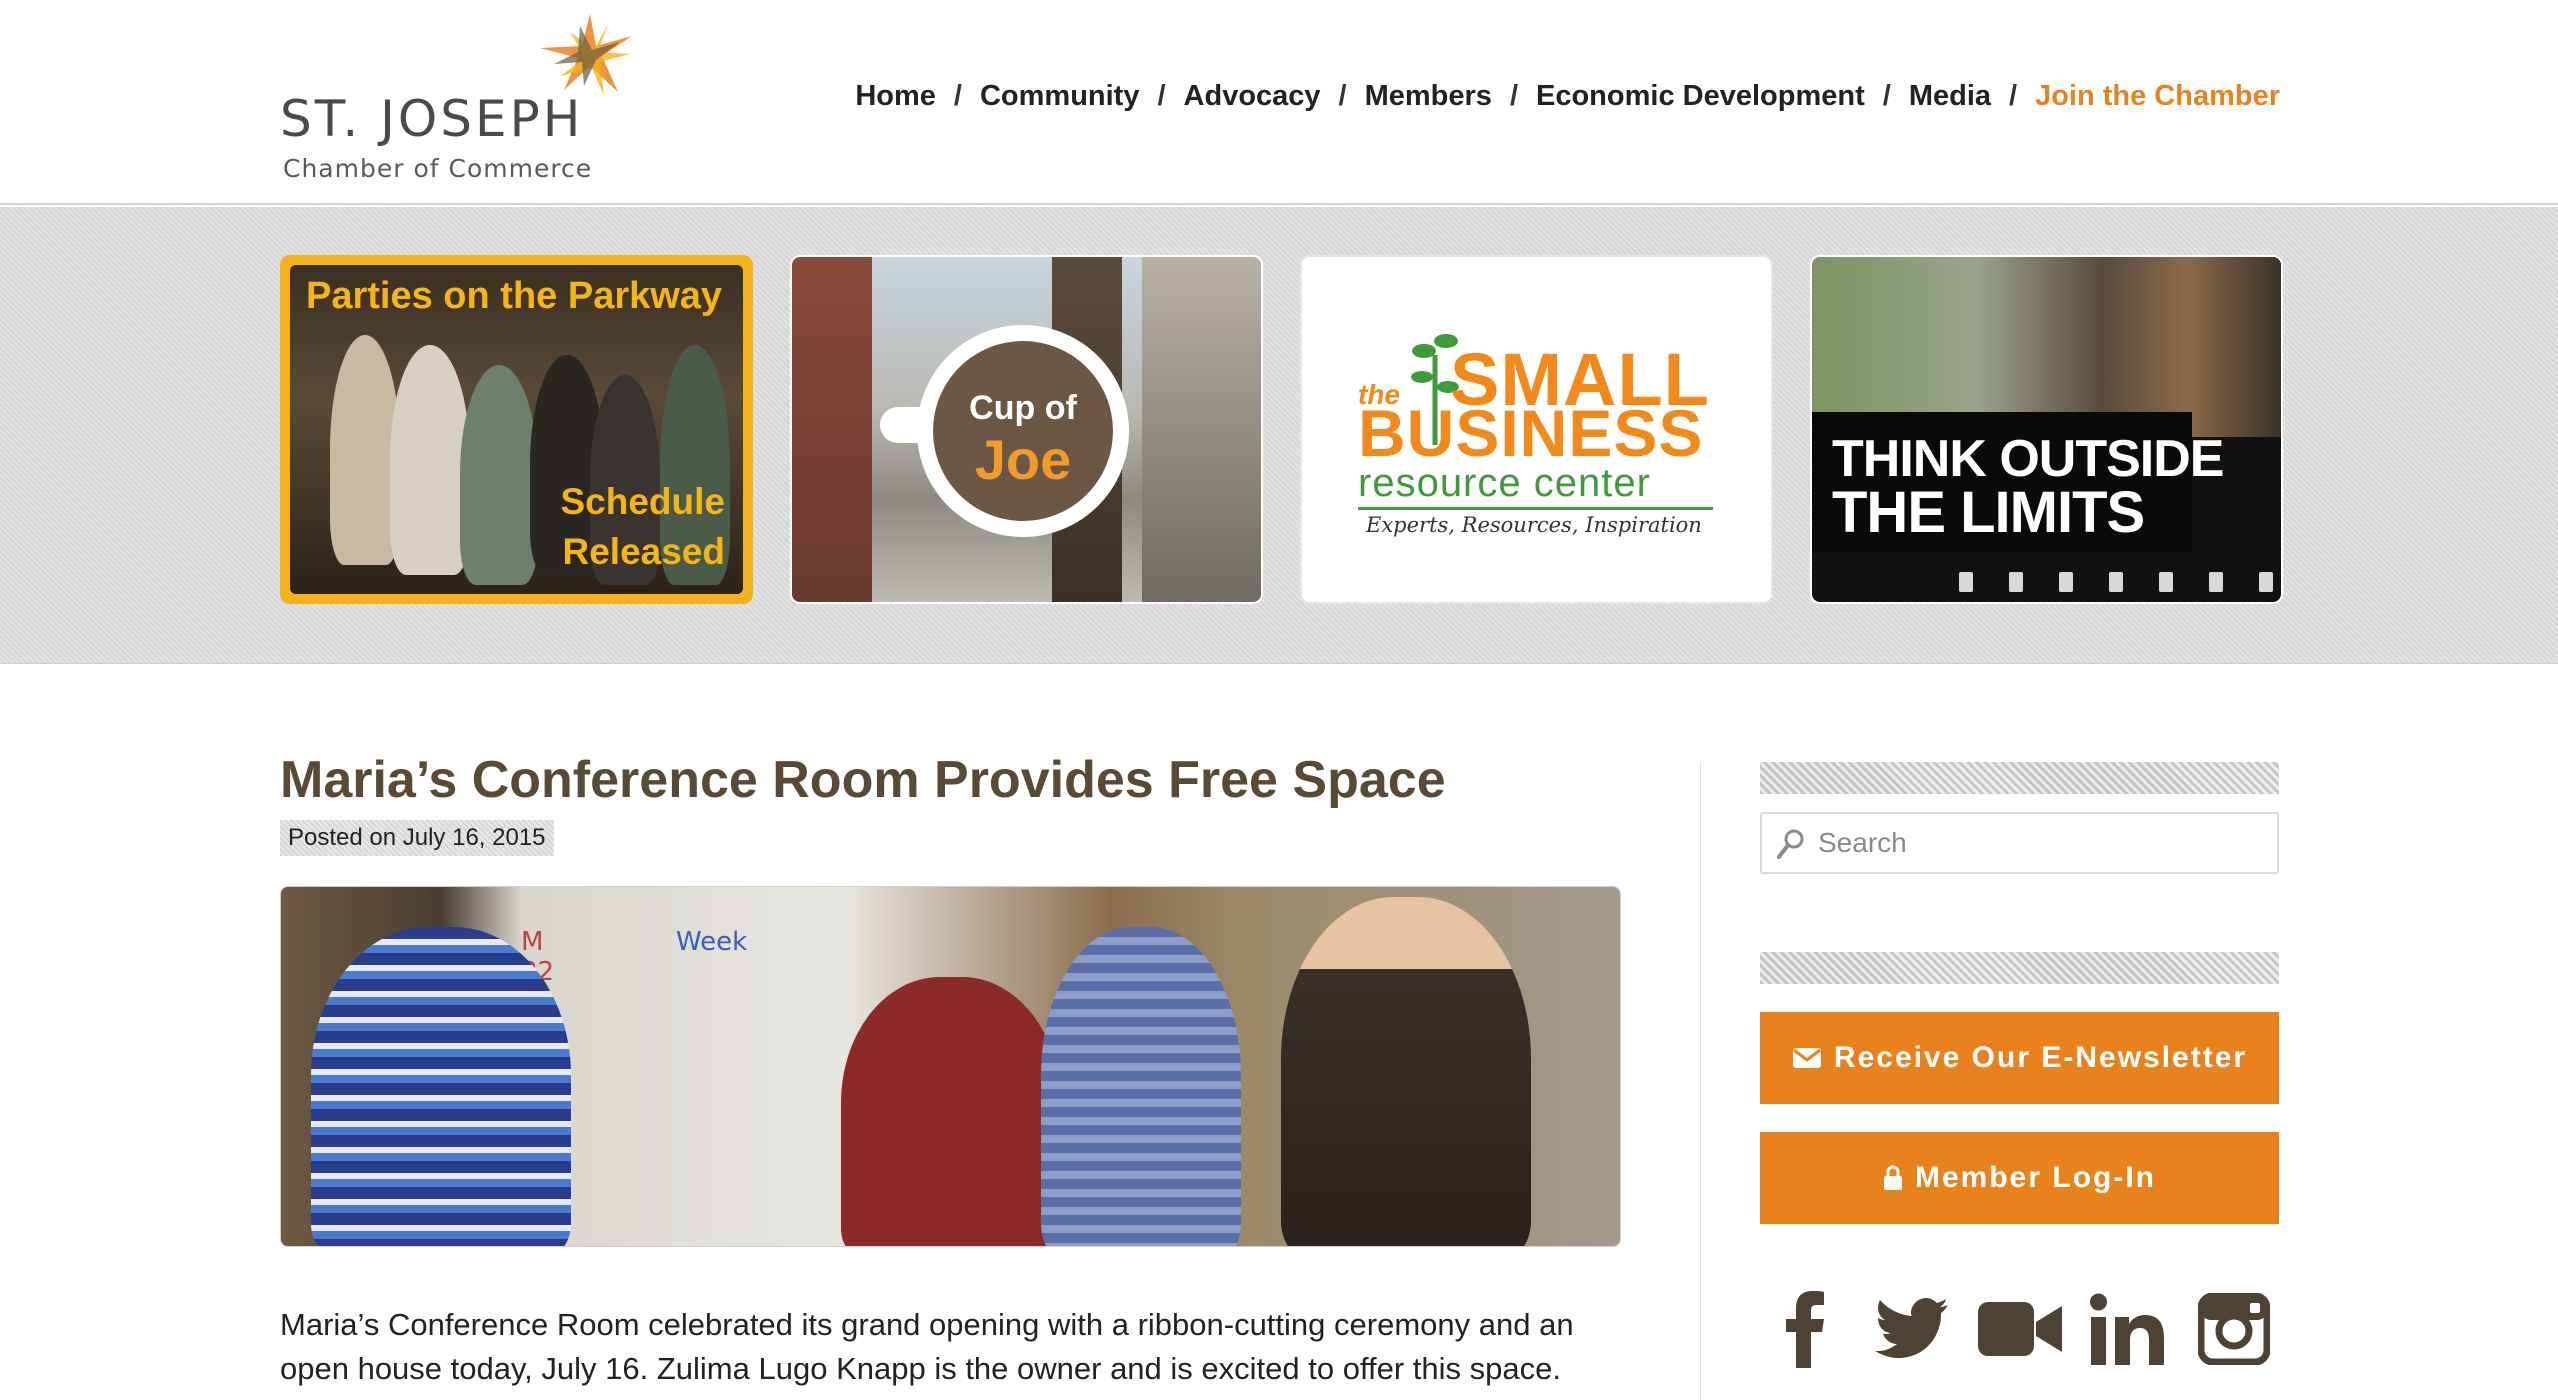 This screenshot has width=2558, height=1400. I want to click on post-date: Posted on July 16, 2015, so click(417, 838).